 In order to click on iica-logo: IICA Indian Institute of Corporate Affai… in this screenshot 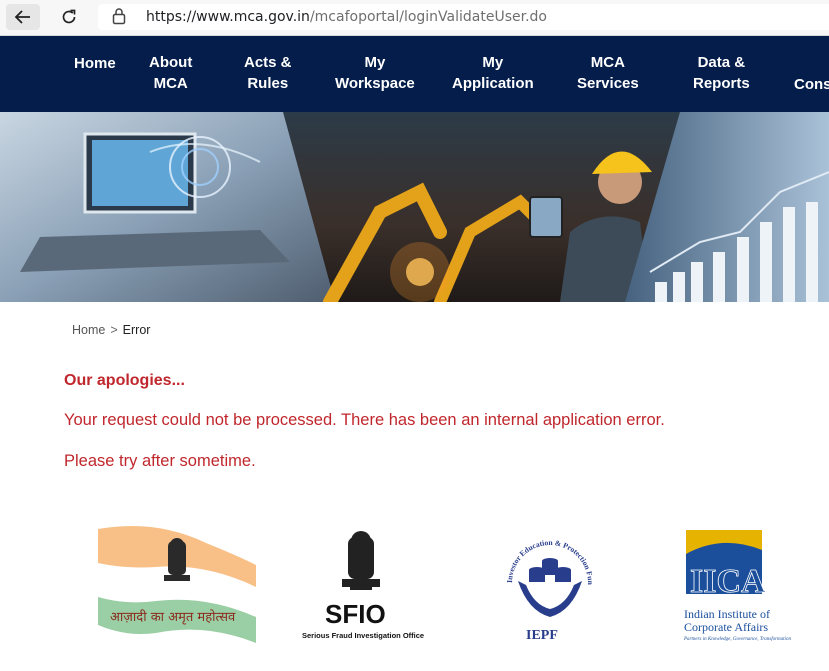, I will do `click(743, 586)`.